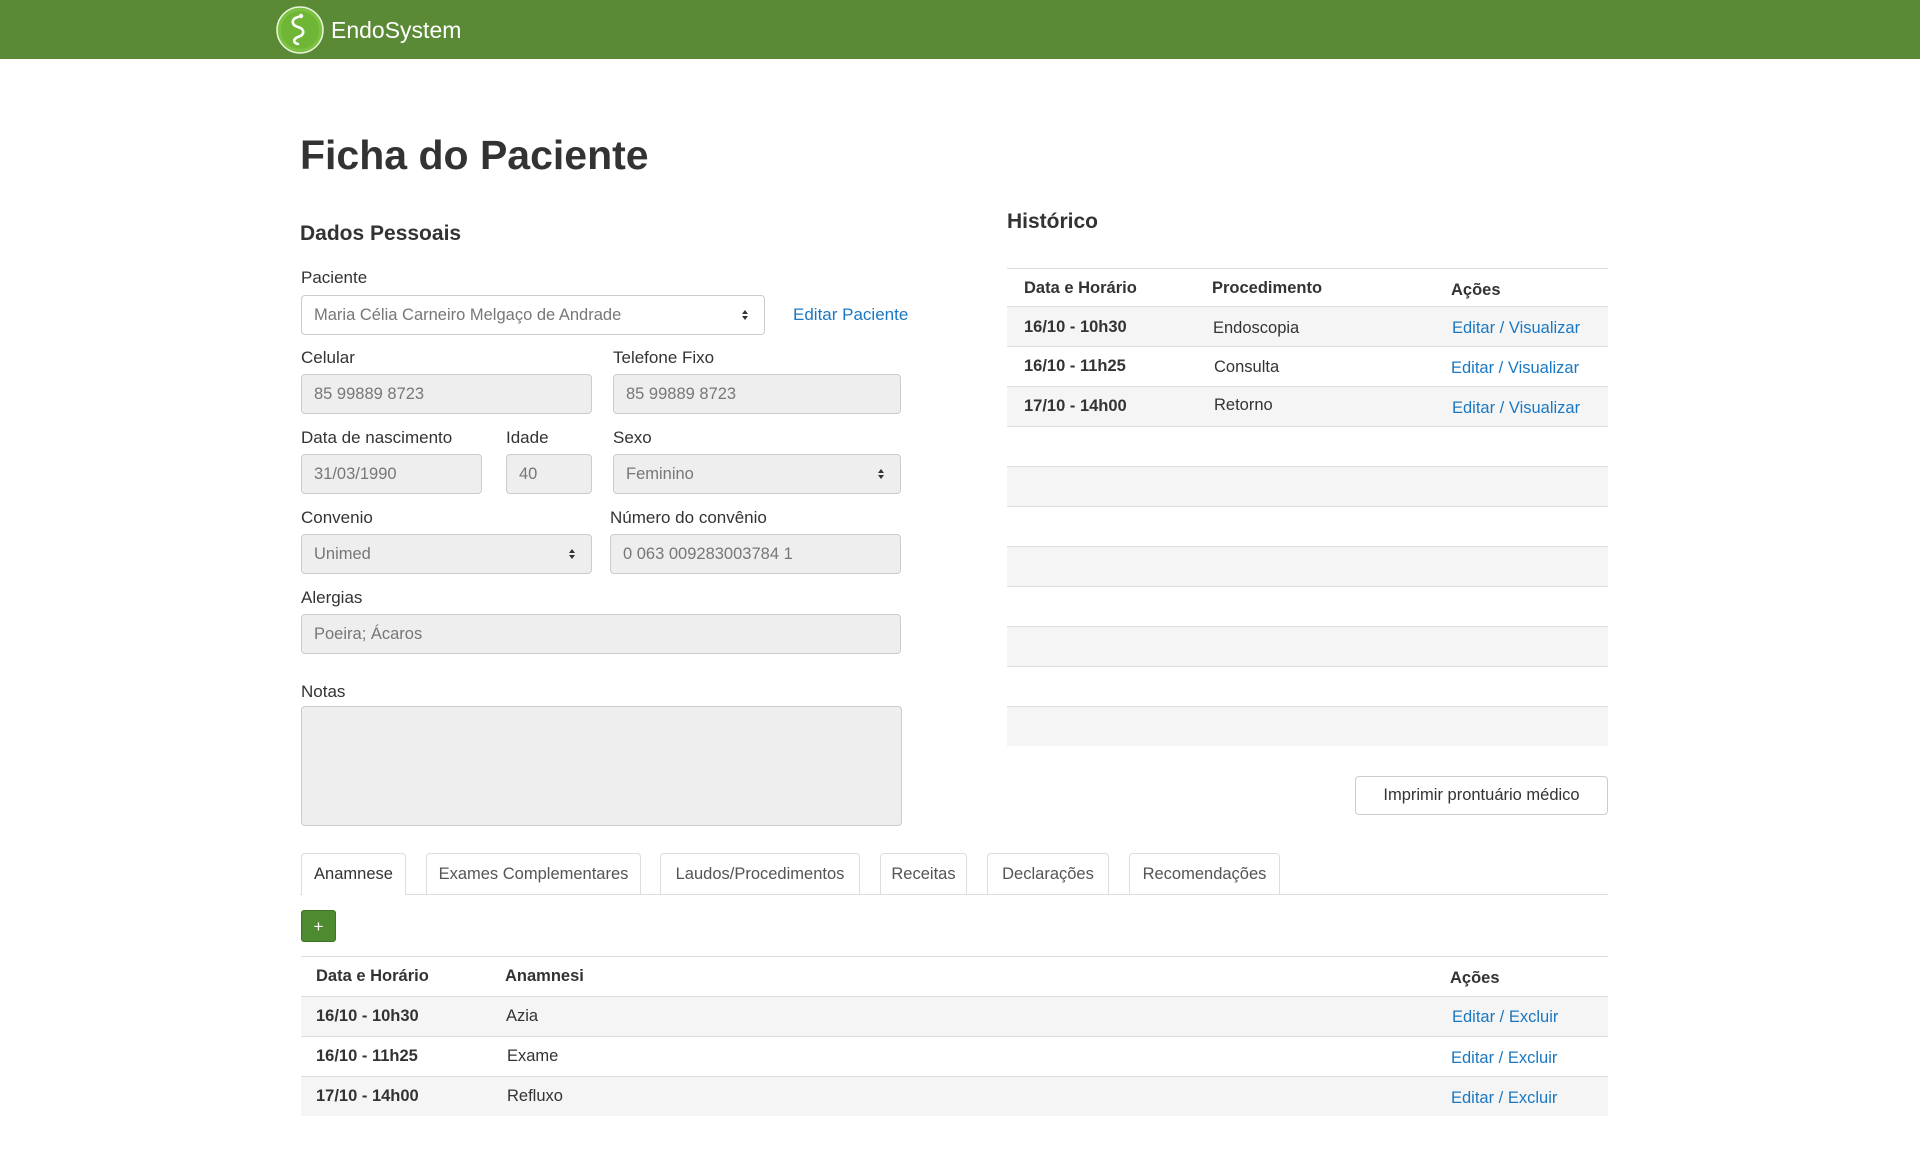 Image resolution: width=1920 pixels, height=1172 pixels. What do you see at coordinates (757, 474) in the screenshot?
I see `sex-select: Feminino` at bounding box center [757, 474].